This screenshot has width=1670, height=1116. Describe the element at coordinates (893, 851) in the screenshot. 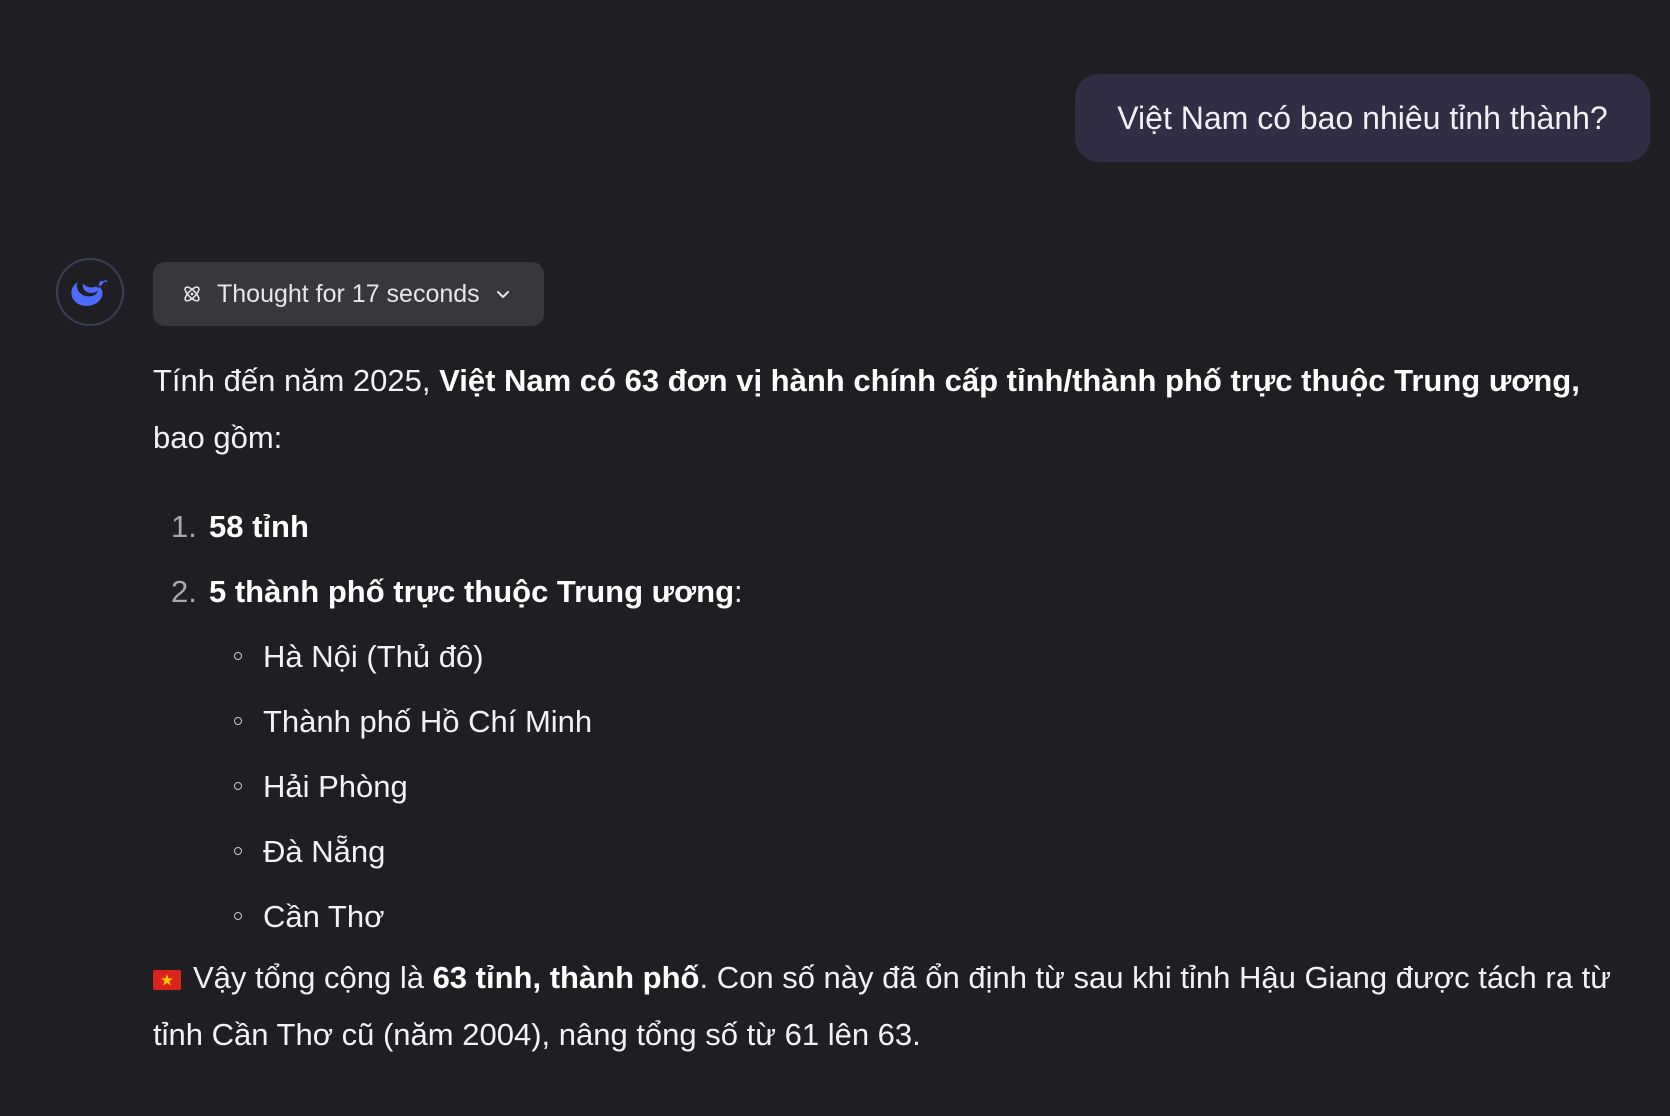

I see `city-item: Đà Nẵng` at that location.